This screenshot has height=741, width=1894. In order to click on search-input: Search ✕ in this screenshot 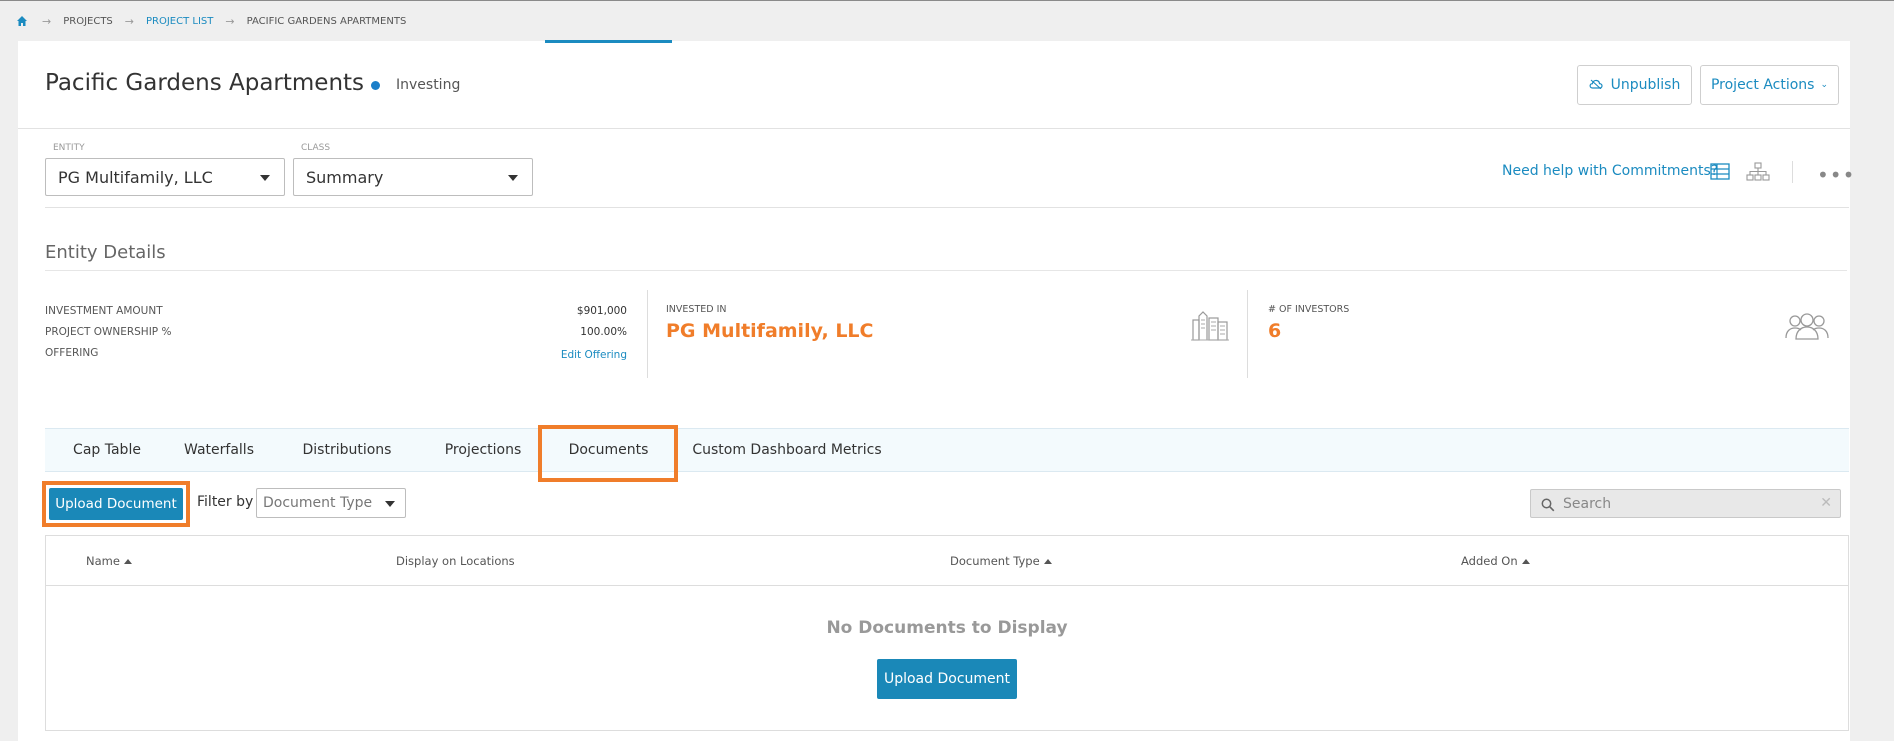, I will do `click(1685, 503)`.